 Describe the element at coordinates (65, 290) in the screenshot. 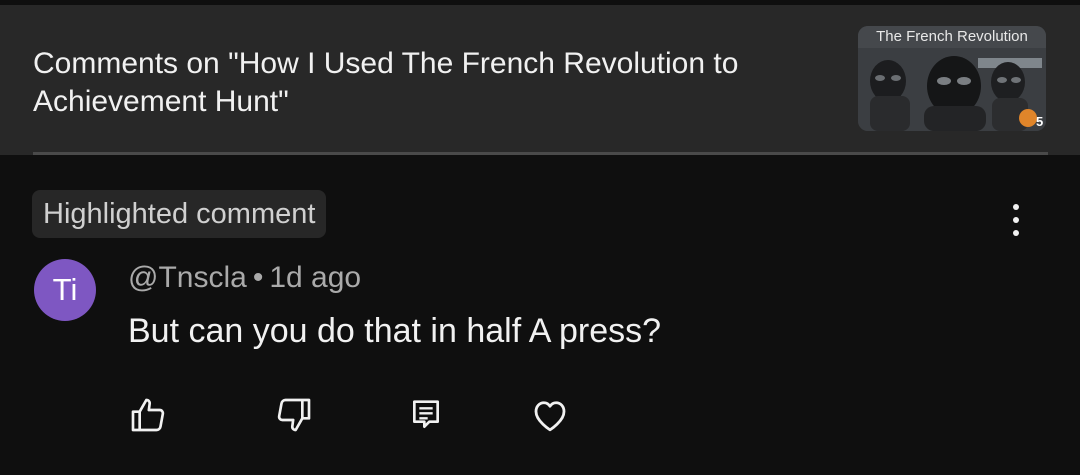

I see `avatar: Ti` at that location.